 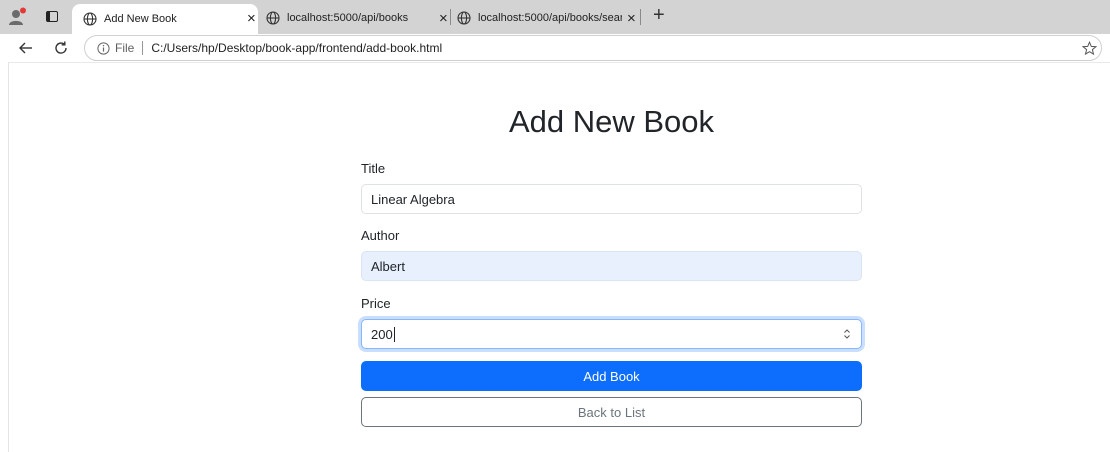 I want to click on price-label: Price, so click(x=376, y=303).